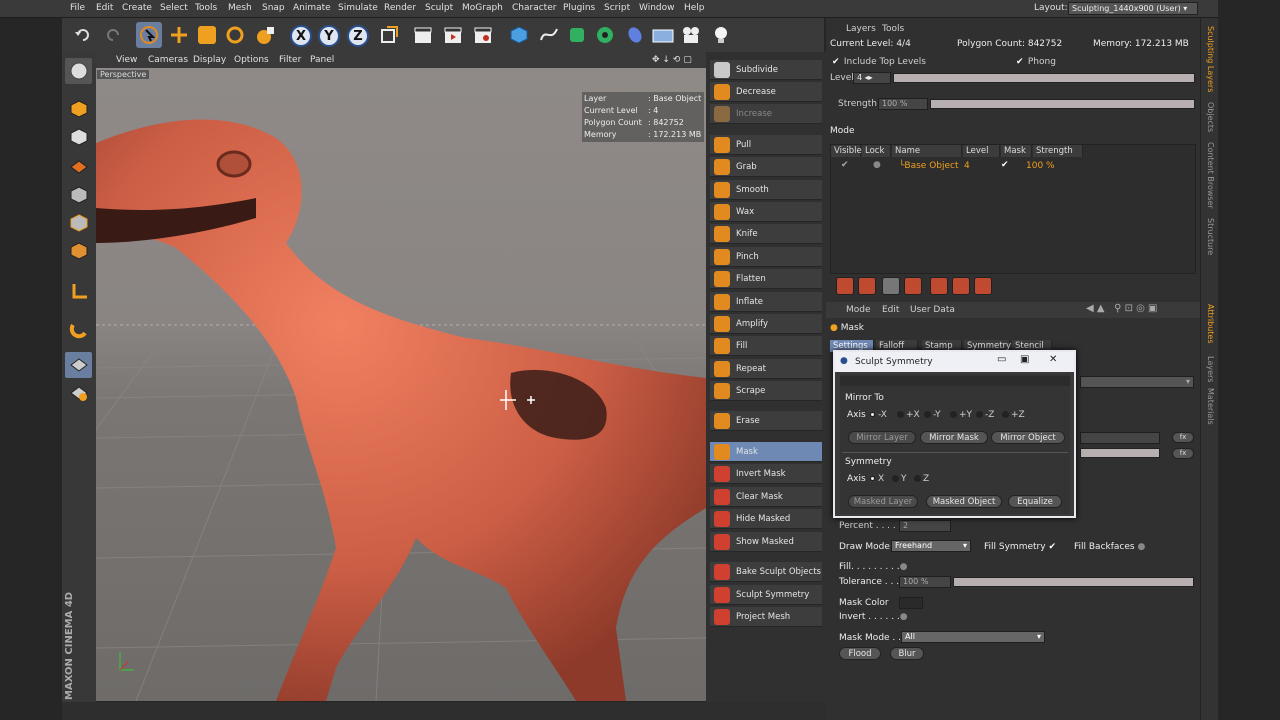 This screenshot has height=720, width=1280. Describe the element at coordinates (1133, 8) in the screenshot. I see `layout-select: Sculpting_1440x900 (User) ▾` at that location.